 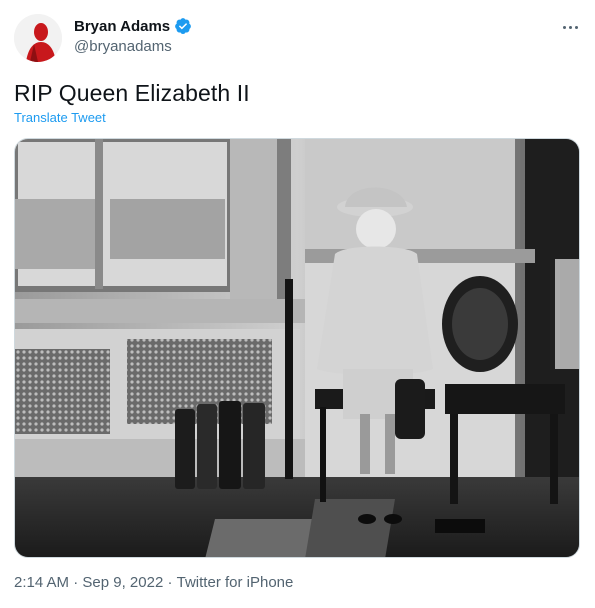 I want to click on verified-badge-icon, so click(x=183, y=26).